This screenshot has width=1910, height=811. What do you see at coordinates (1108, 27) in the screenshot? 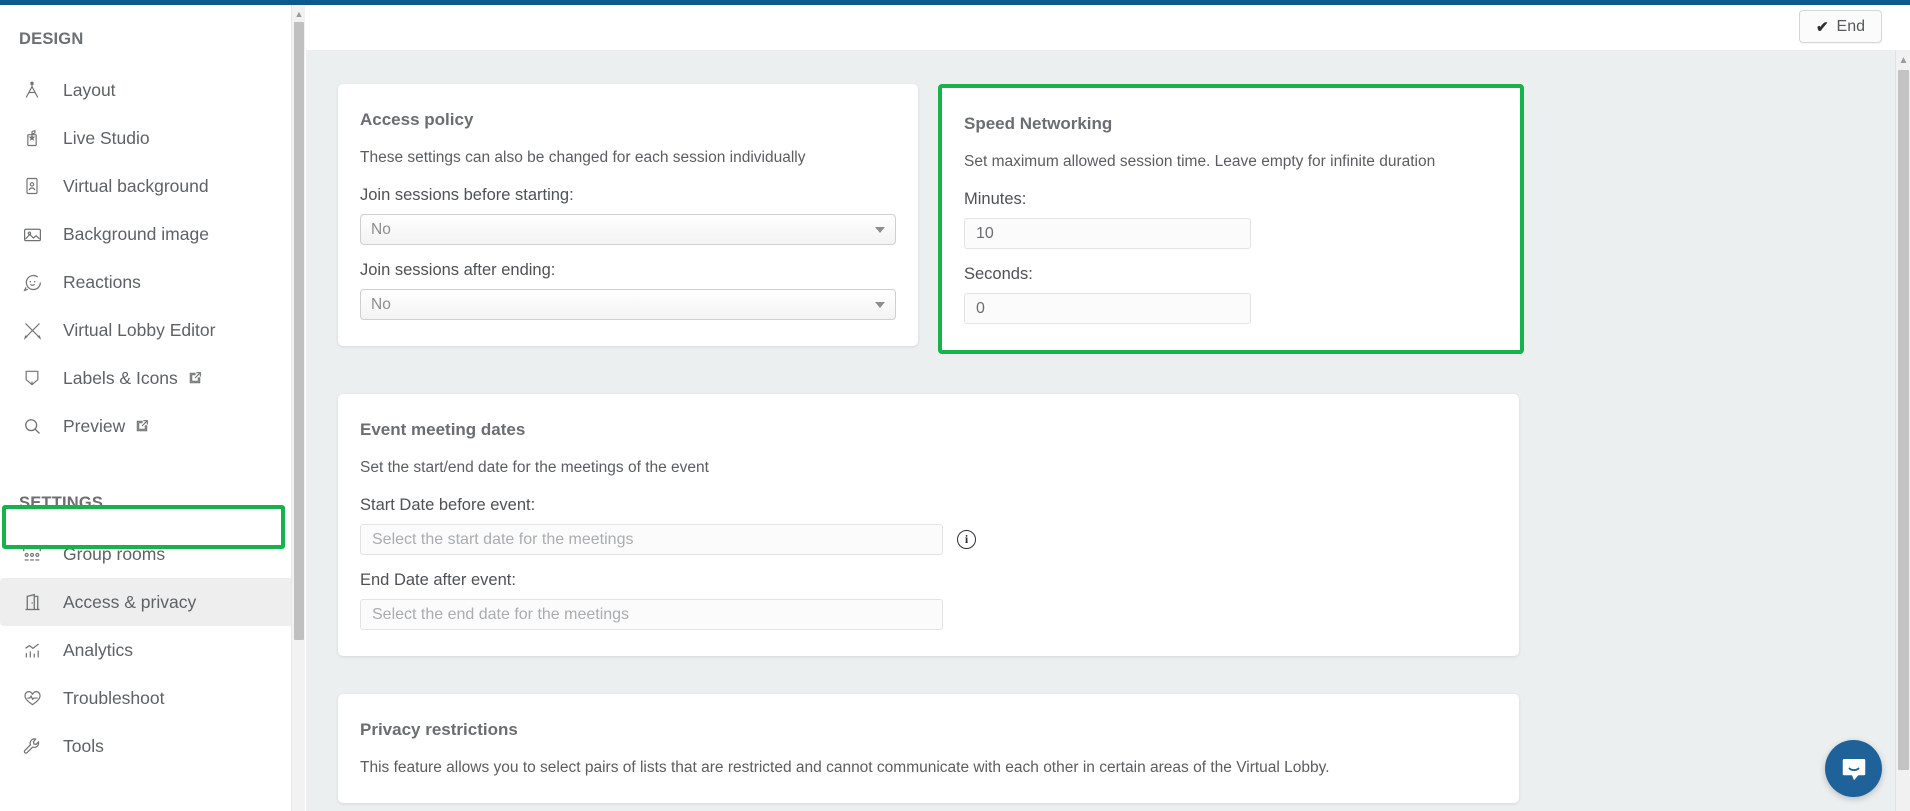
I see `main-header: ✔ End` at bounding box center [1108, 27].